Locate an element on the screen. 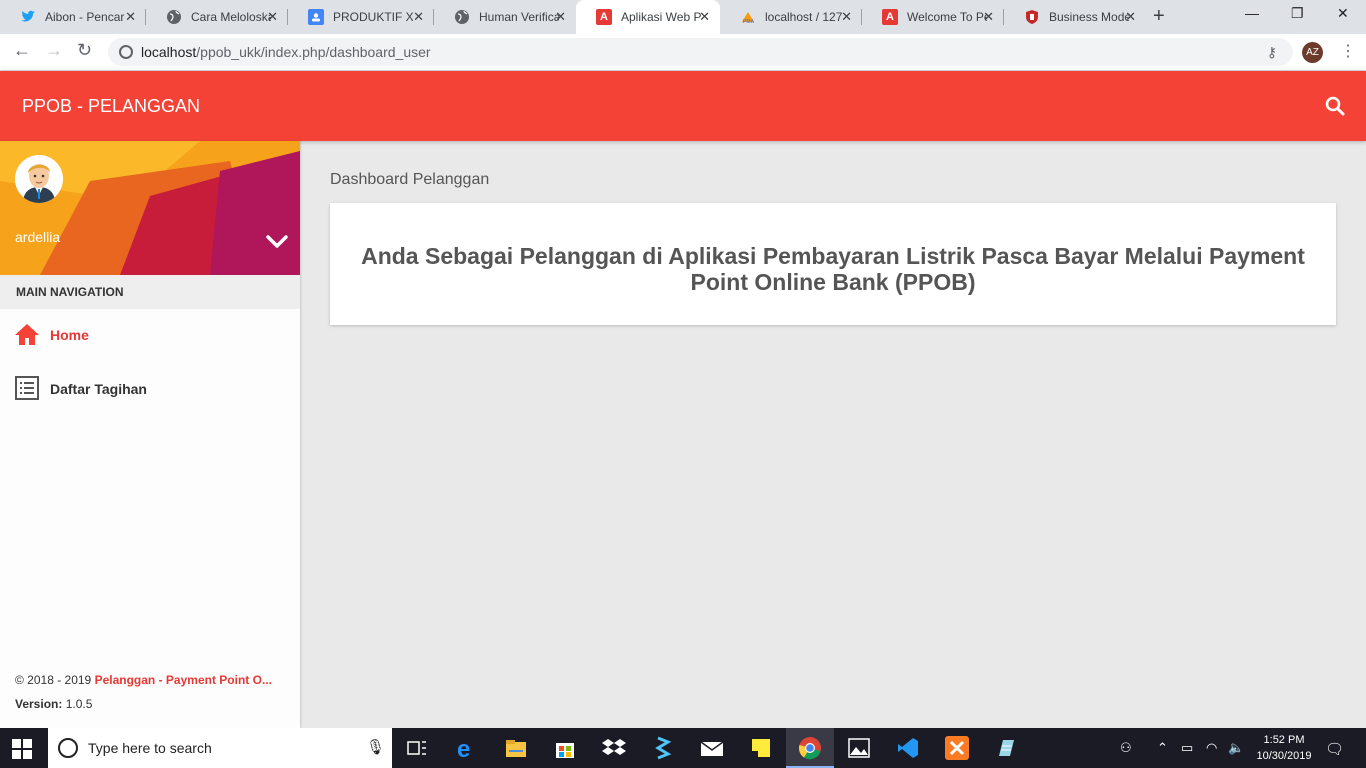 The height and width of the screenshot is (768, 1366). chrome-icon is located at coordinates (810, 748).